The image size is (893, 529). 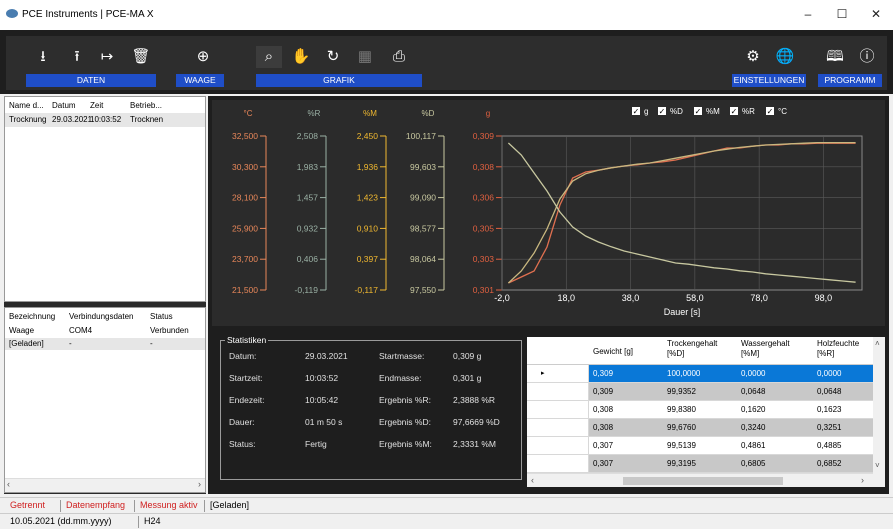 I want to click on status-separator, so click(x=138, y=522).